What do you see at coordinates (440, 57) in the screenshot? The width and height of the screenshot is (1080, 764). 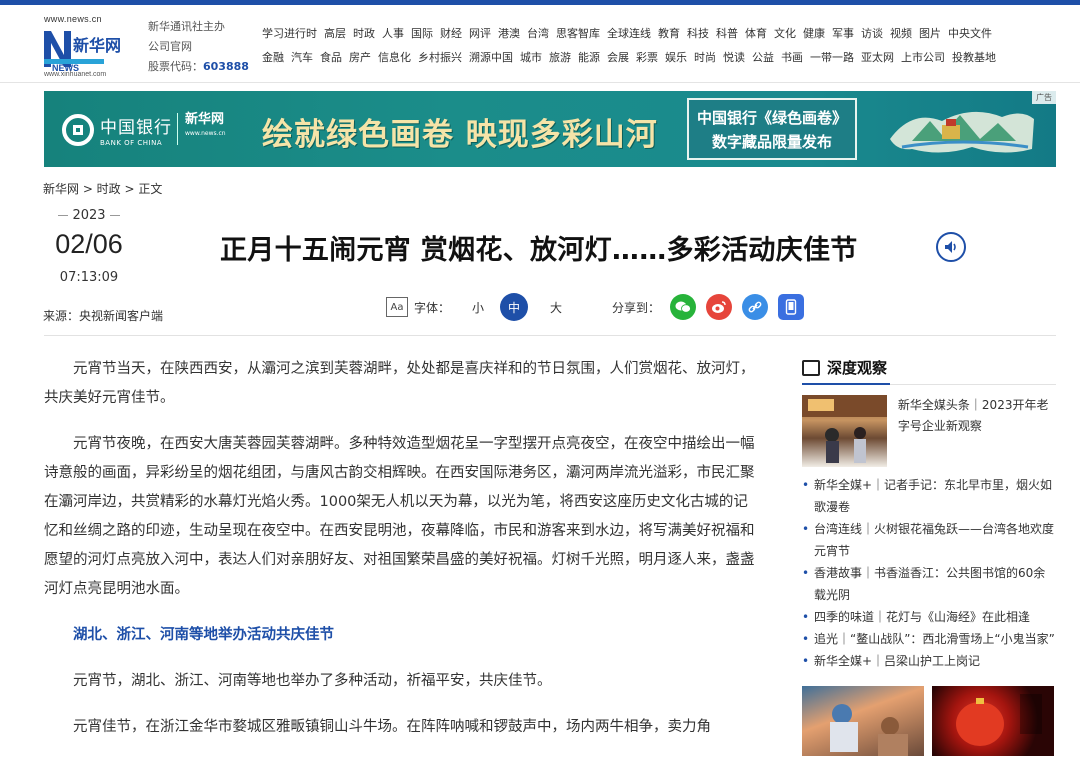 I see `nav-link: 乡村振兴` at bounding box center [440, 57].